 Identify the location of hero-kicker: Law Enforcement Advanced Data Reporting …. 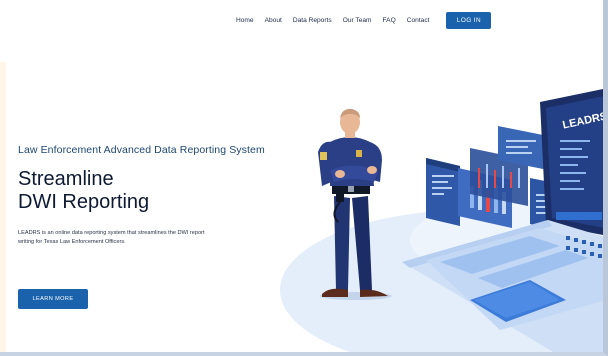
(141, 150).